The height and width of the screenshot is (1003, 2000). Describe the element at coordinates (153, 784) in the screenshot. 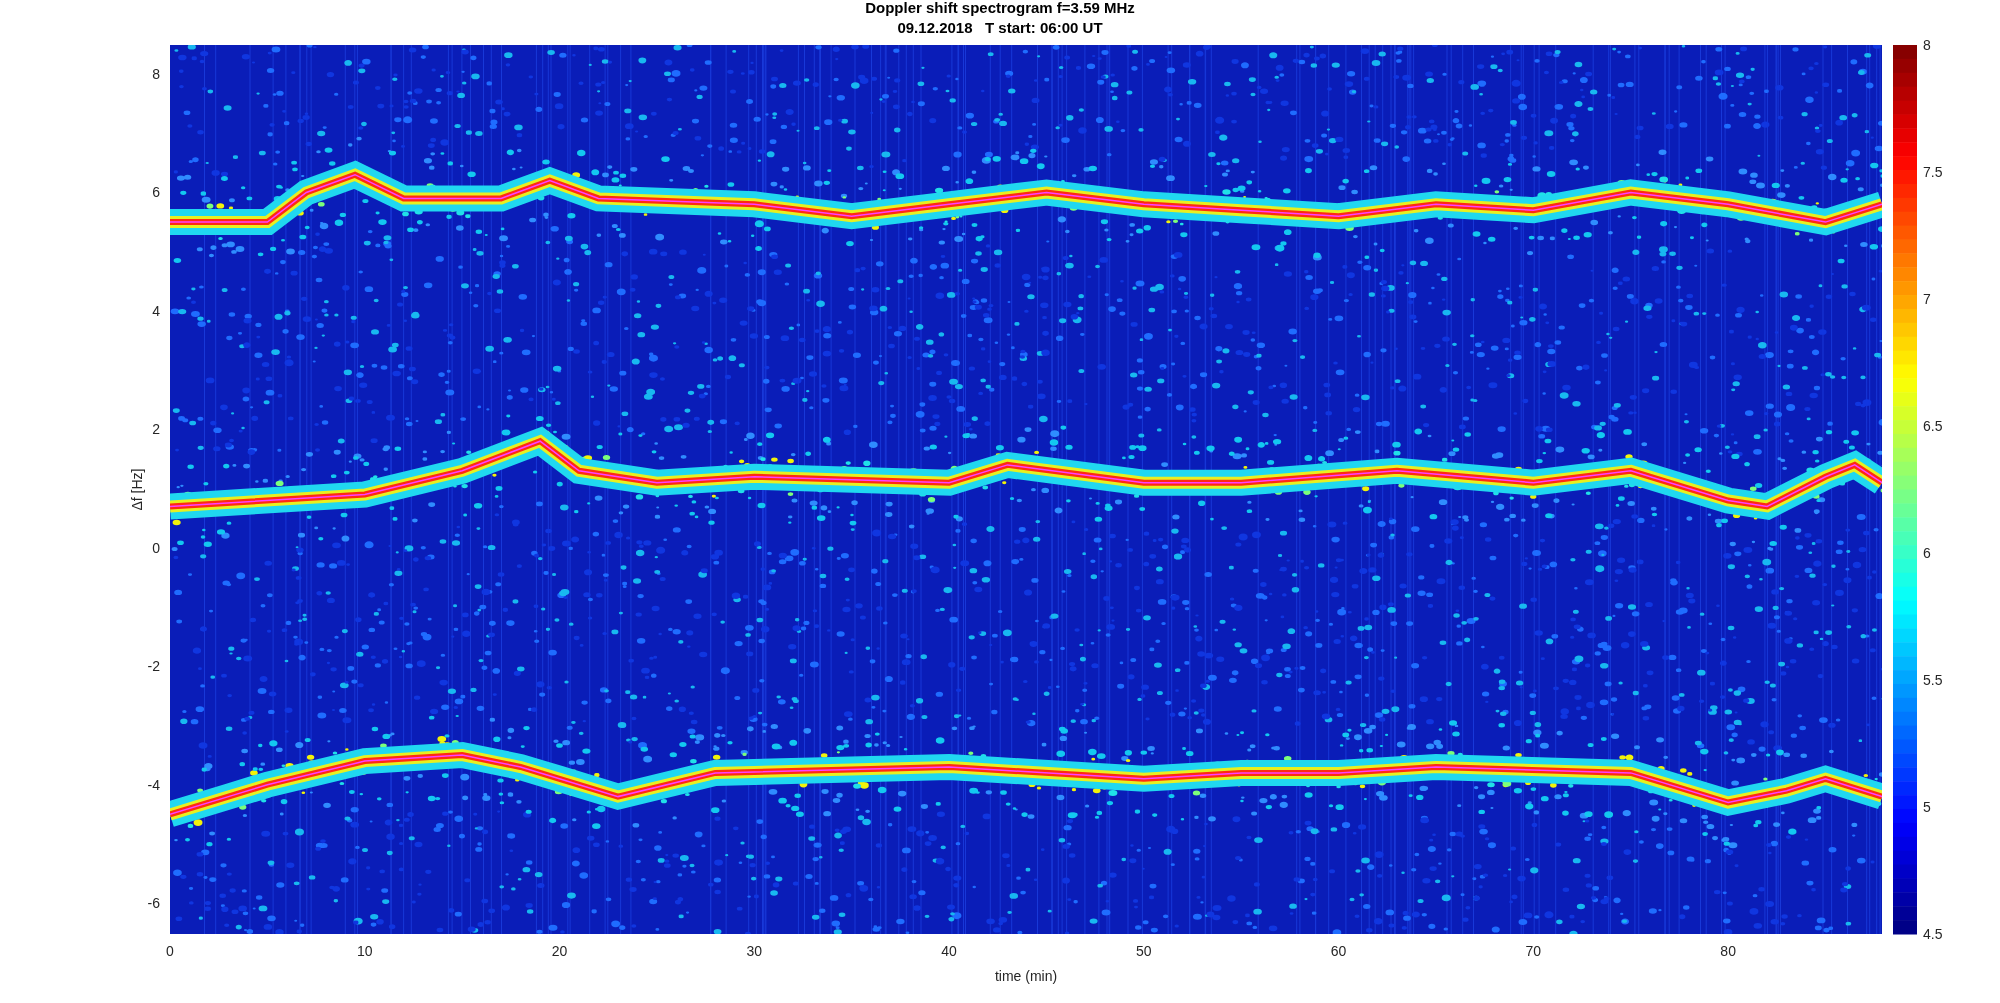

I see `y-tick-label: -4` at that location.